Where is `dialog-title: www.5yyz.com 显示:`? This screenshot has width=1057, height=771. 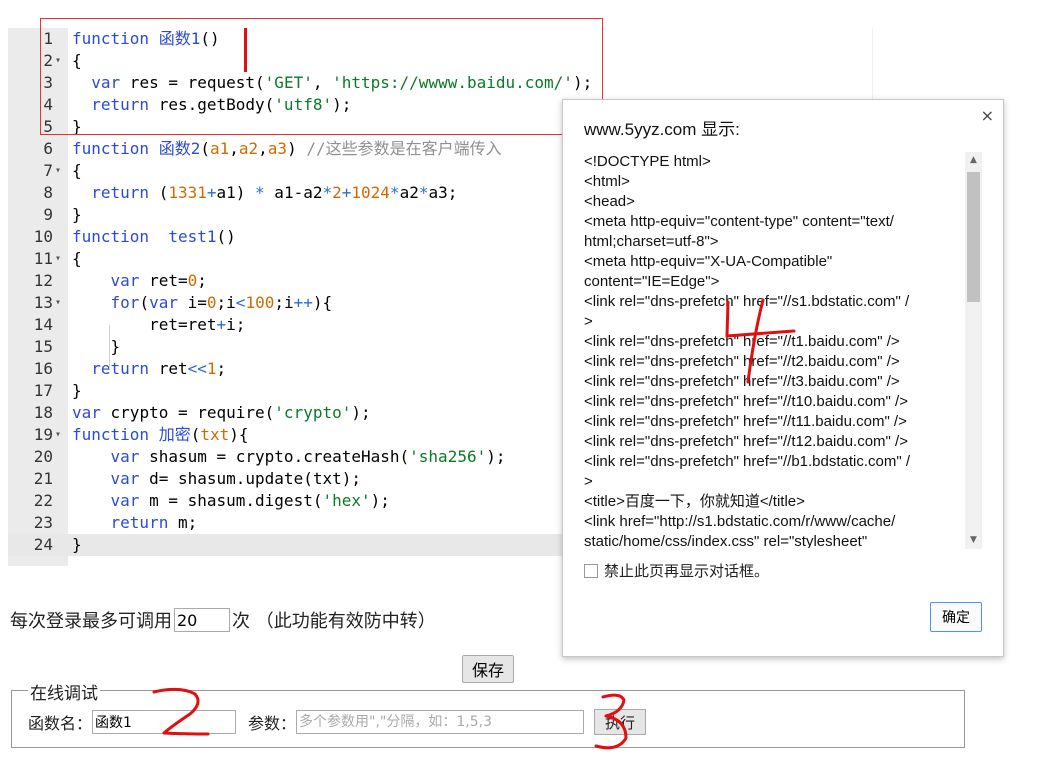 dialog-title: www.5yyz.com 显示: is located at coordinates (662, 129).